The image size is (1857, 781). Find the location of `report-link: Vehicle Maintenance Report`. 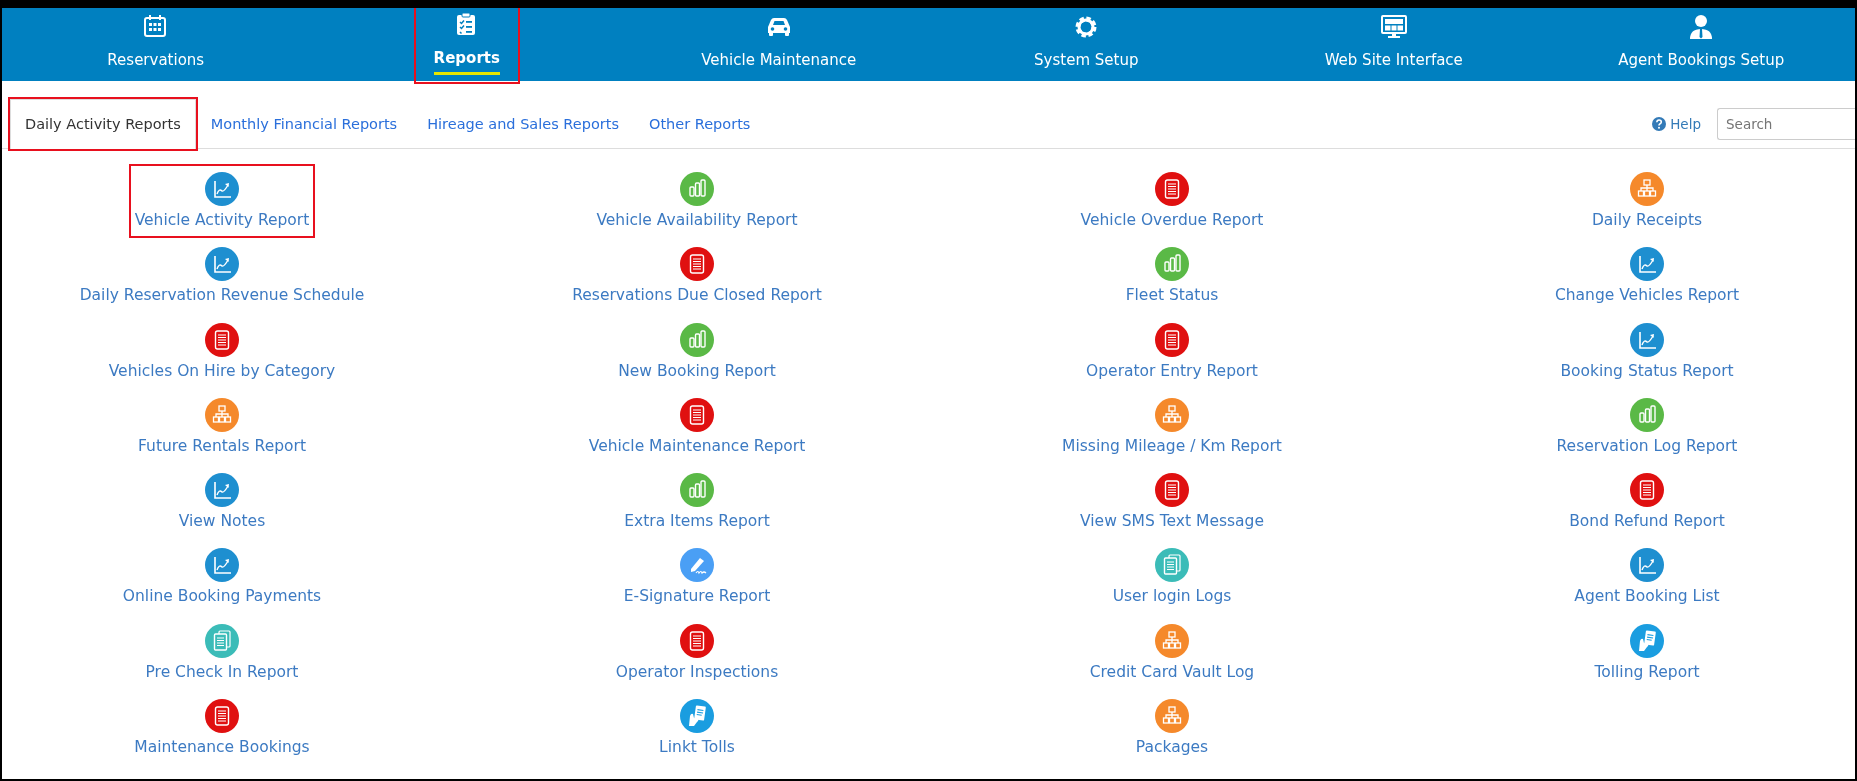

report-link: Vehicle Maintenance Report is located at coordinates (697, 427).